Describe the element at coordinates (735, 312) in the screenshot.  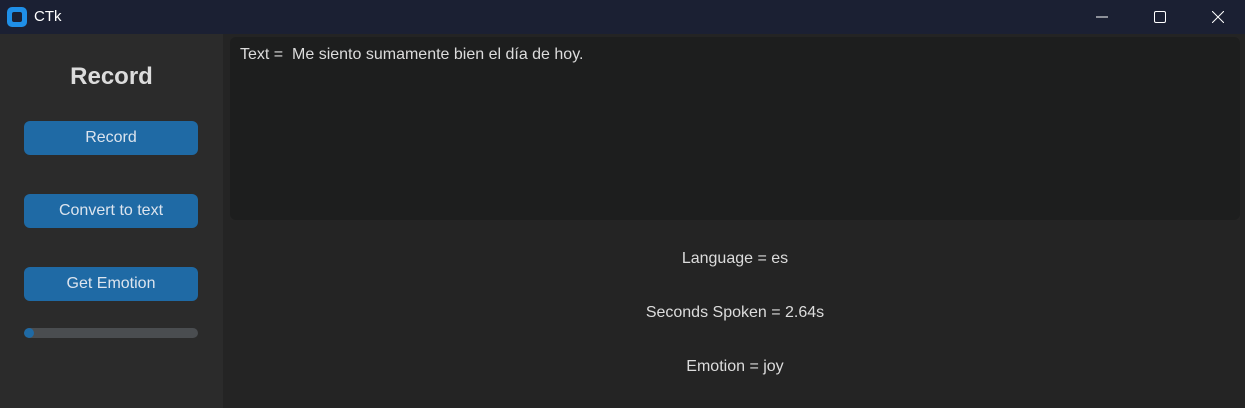
I see `seconds-spoken-label: Seconds Spoken = 2.64s` at that location.